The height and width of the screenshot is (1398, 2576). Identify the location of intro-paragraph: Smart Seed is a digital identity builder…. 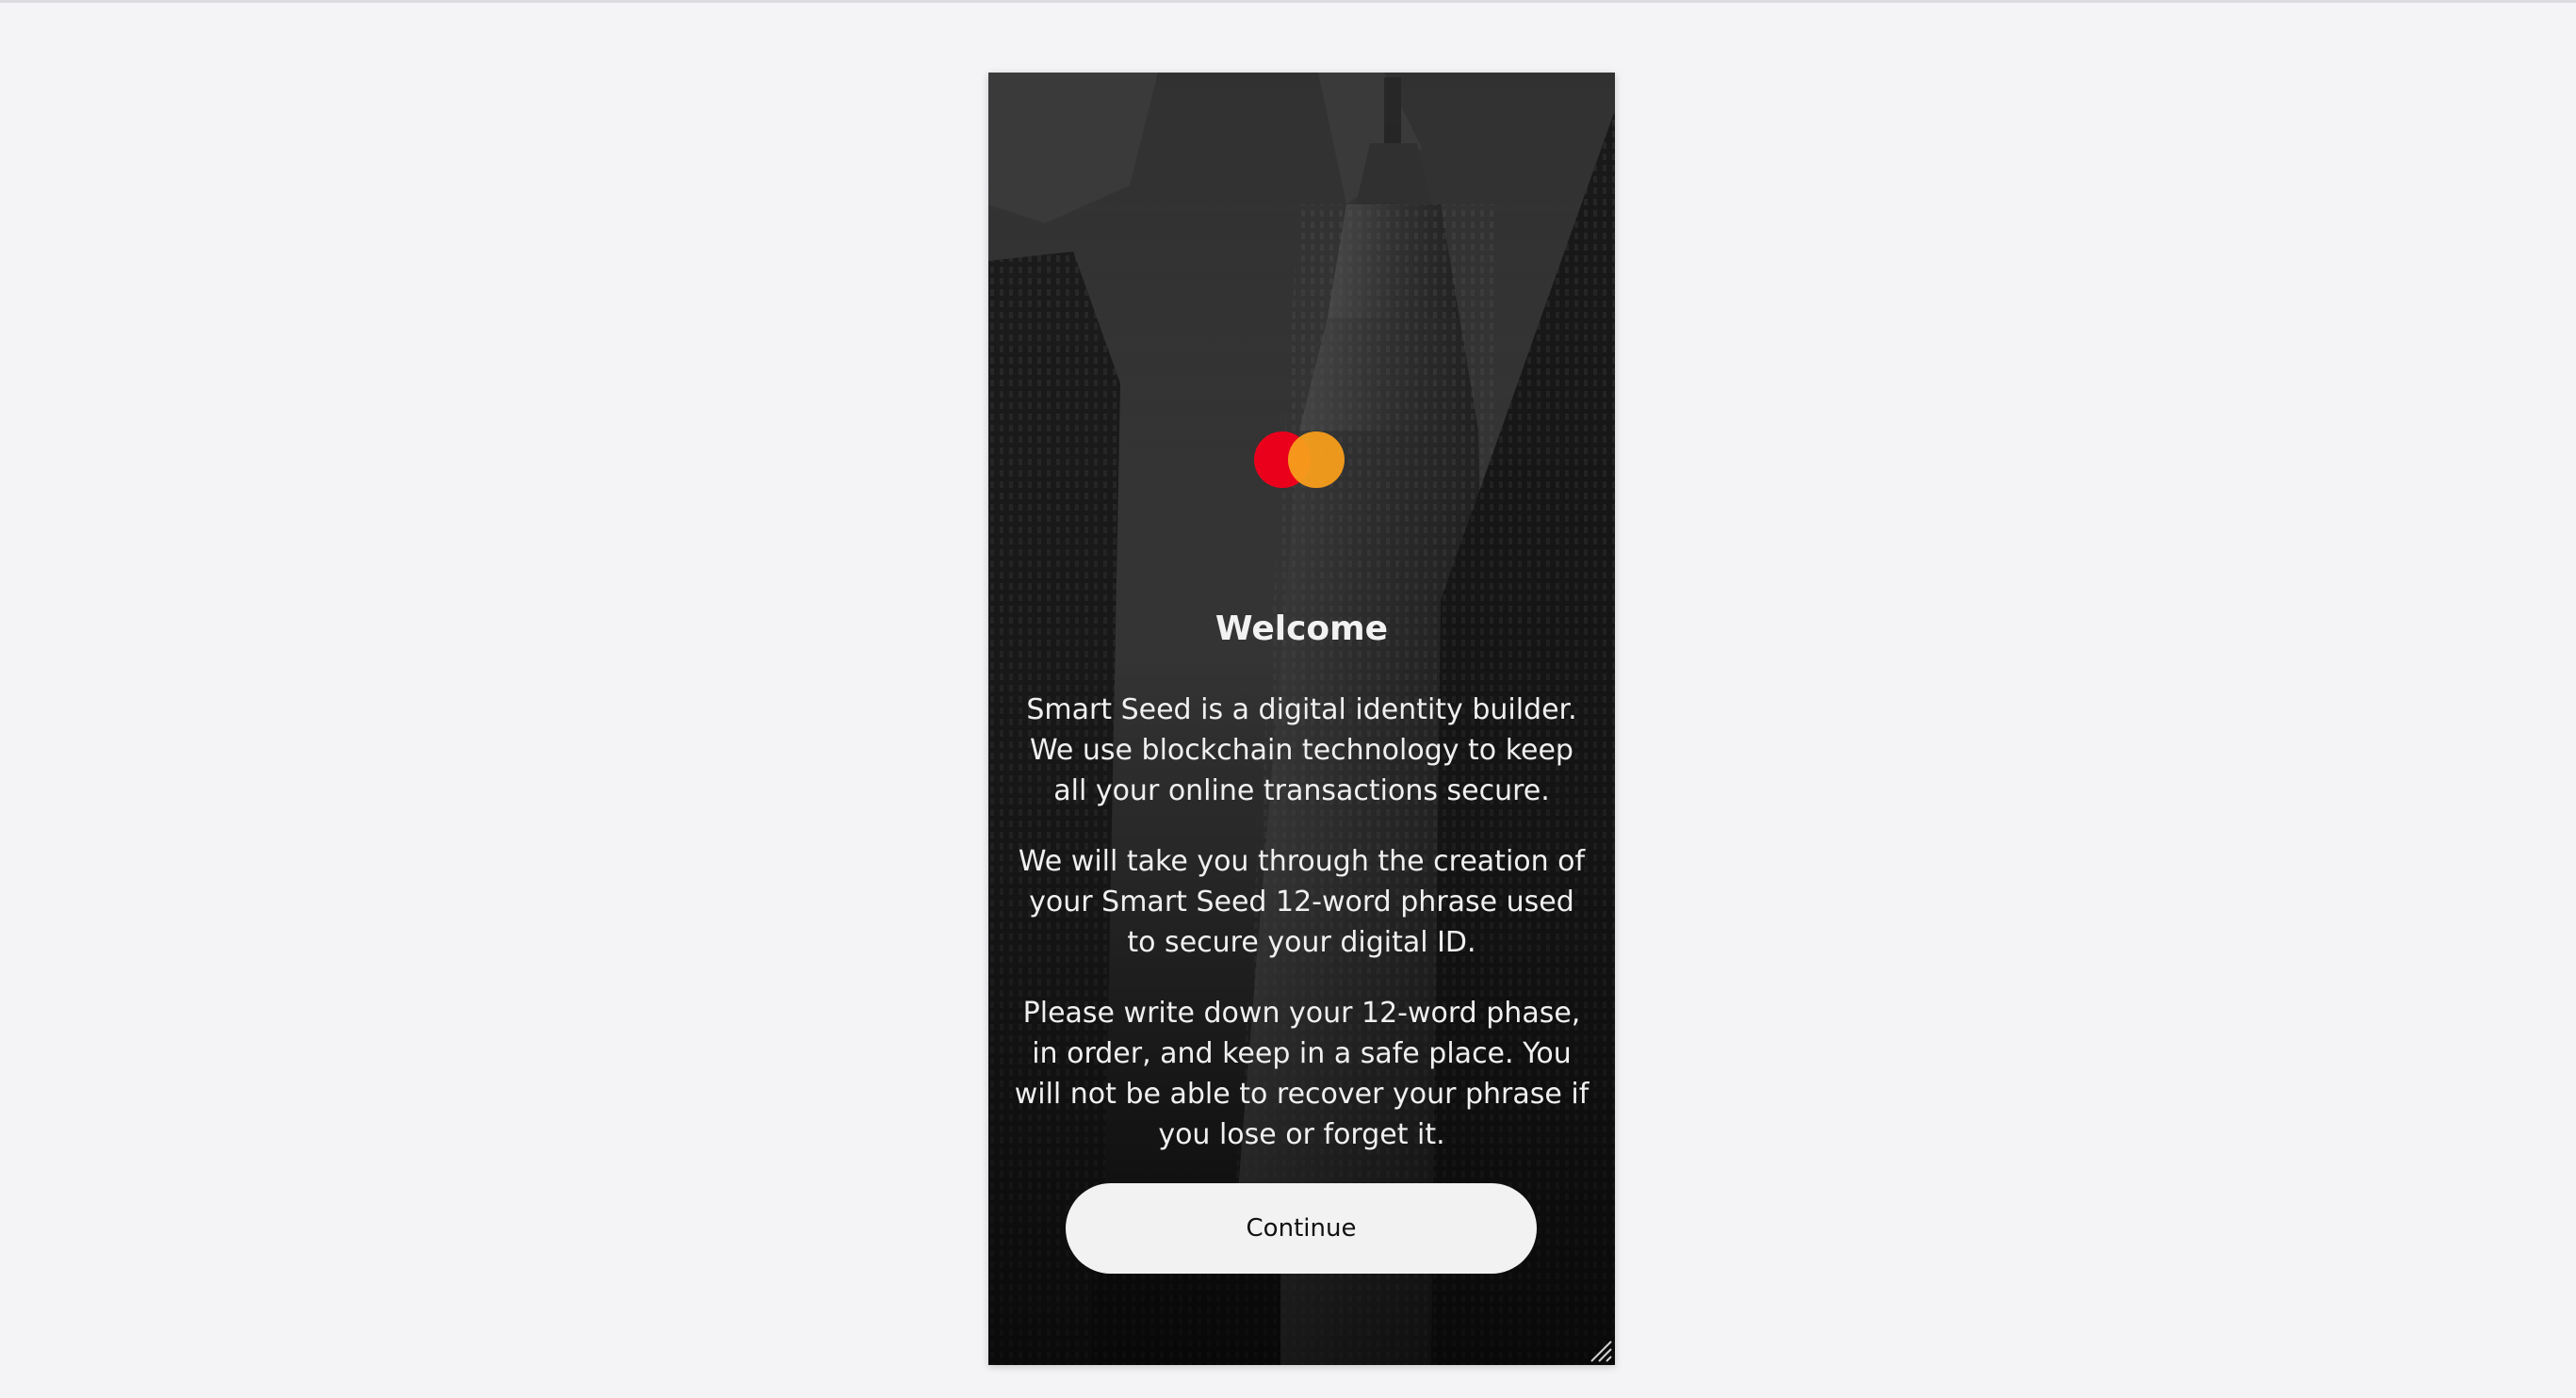
(1301, 750).